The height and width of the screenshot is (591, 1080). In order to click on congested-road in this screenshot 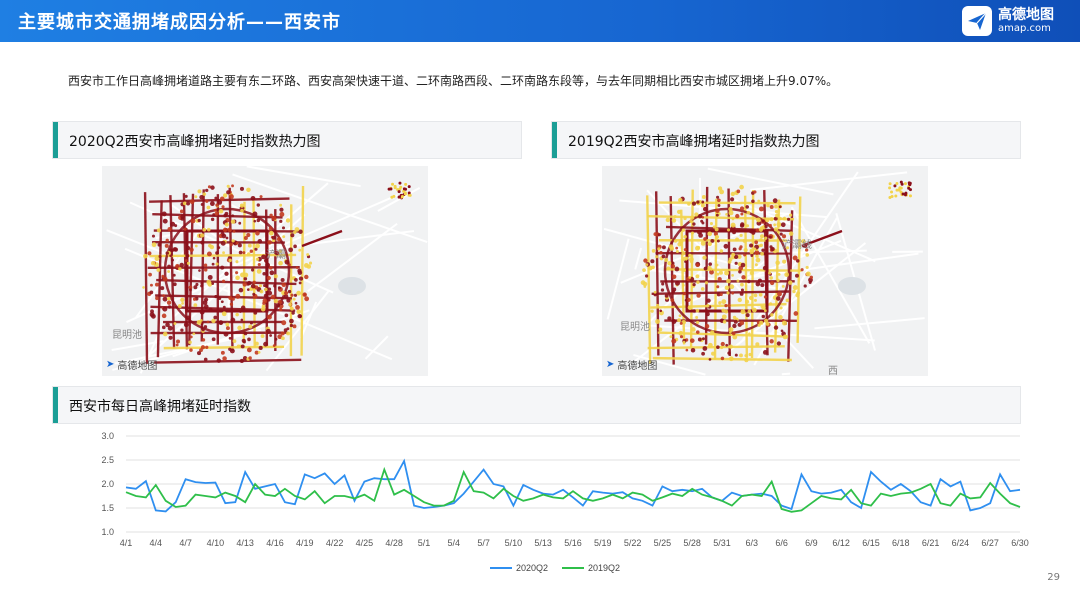, I will do `click(224, 347)`.